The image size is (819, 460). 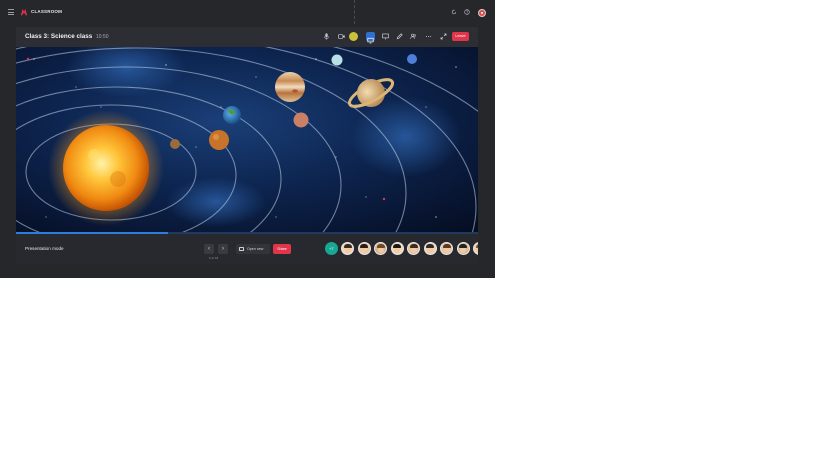 I want to click on fullscreen-icon, so click(x=443, y=36).